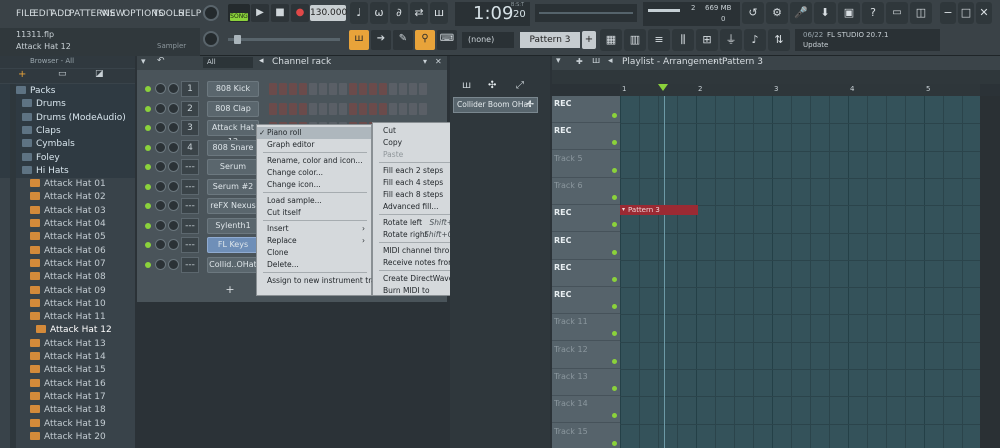 The image size is (1000, 448). I want to click on microphone-icon: 🎤, so click(801, 13).